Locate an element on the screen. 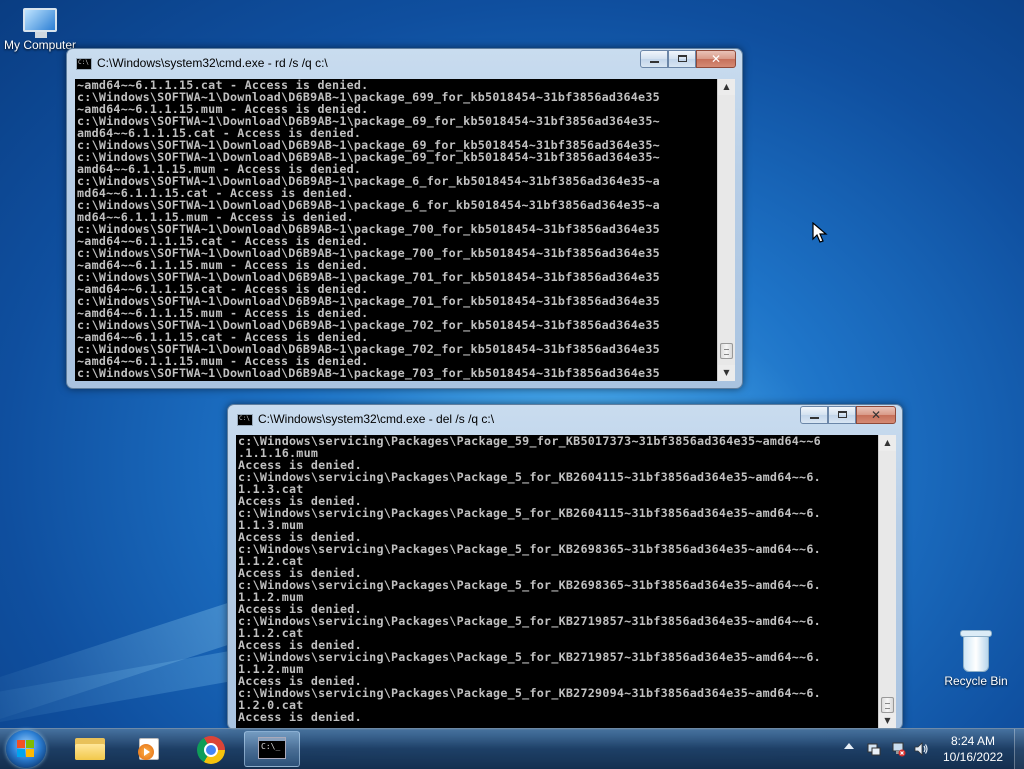 Image resolution: width=1024 pixels, height=769 pixels. monitor-icon is located at coordinates (40, 23).